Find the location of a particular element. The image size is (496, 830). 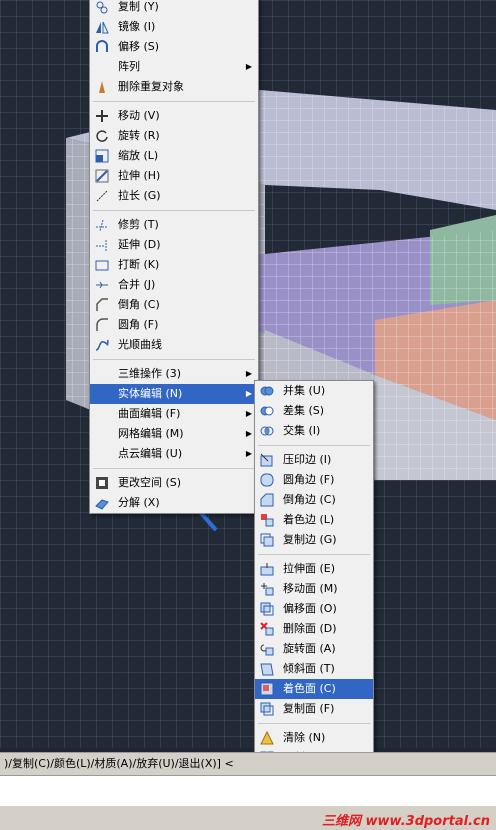

sub-menu-item-6: 倒角边 (C) is located at coordinates (314, 500).